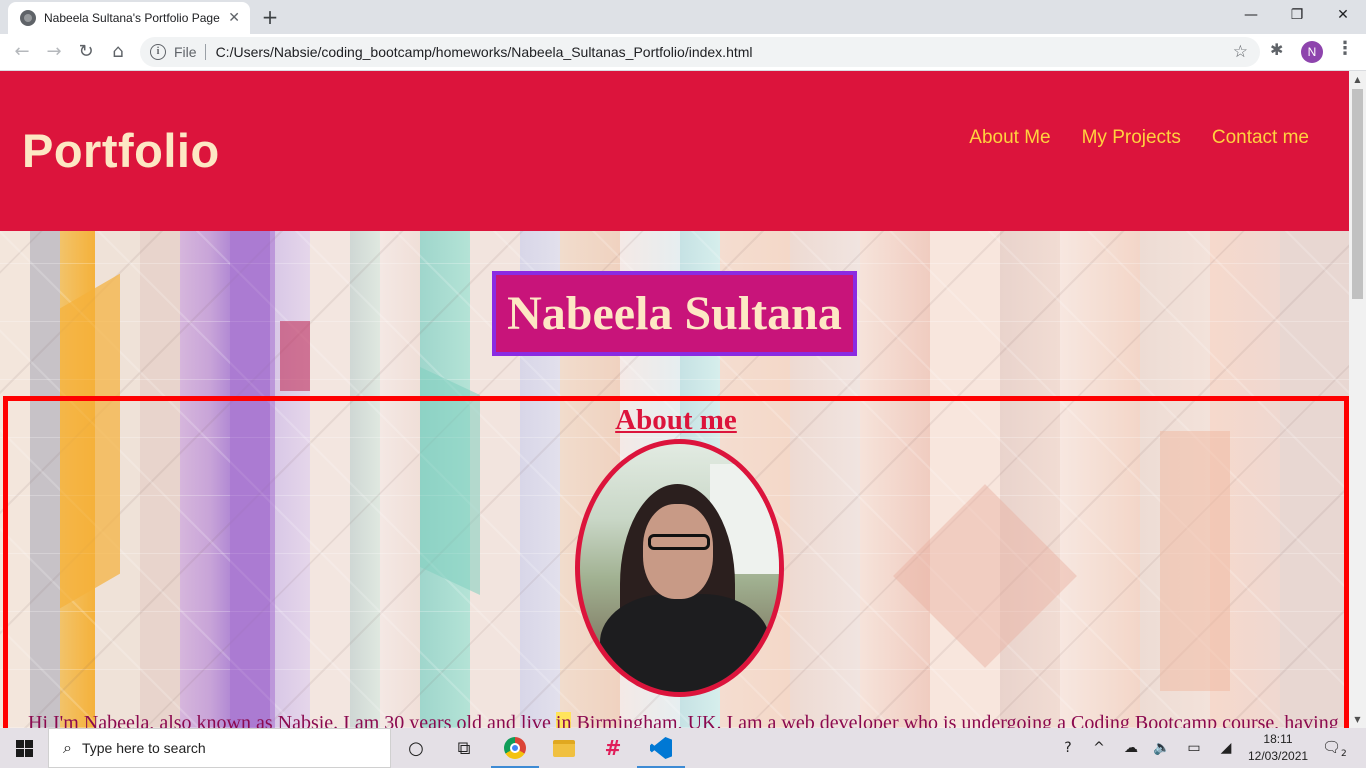 The image size is (1366, 768). I want to click on name-heading: Nabeela Sultana, so click(674, 313).